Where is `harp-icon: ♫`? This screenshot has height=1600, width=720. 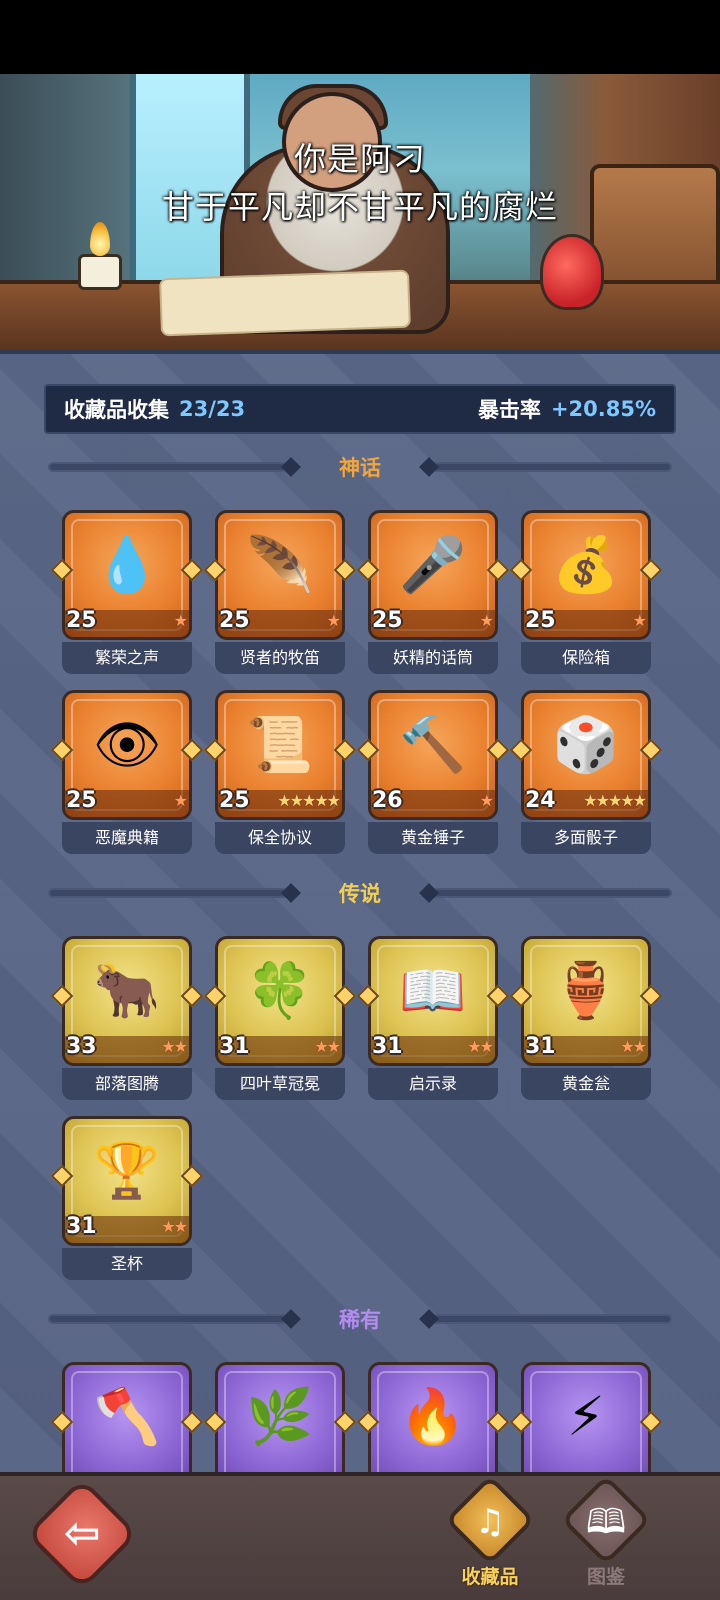 harp-icon: ♫ is located at coordinates (490, 1522).